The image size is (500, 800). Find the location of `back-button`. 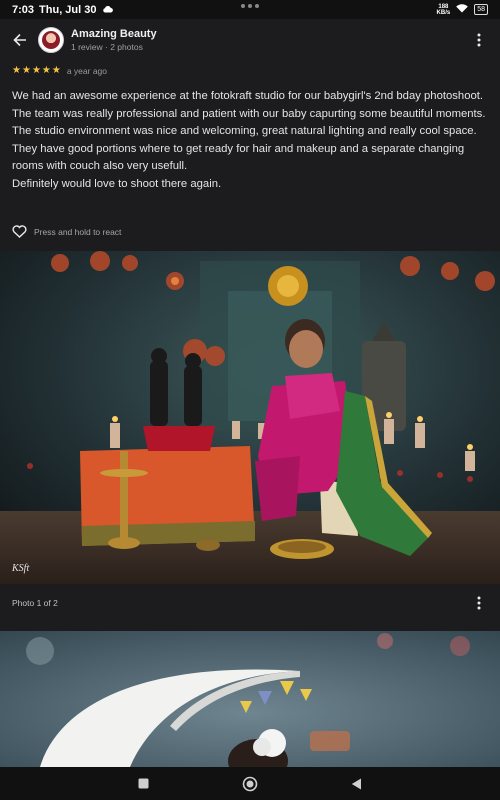

back-button is located at coordinates (20, 40).